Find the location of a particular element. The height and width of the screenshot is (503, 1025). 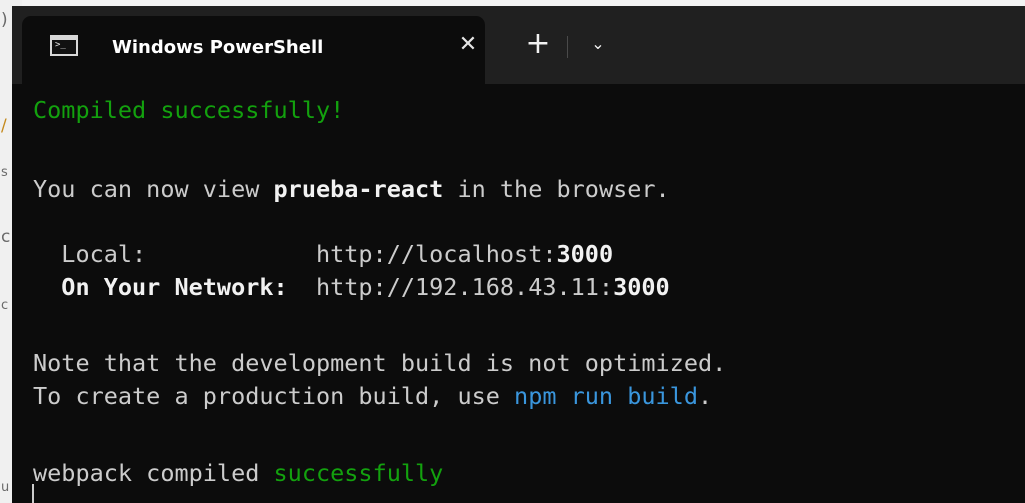

tab-dropdown-button: ⌄ is located at coordinates (598, 44).